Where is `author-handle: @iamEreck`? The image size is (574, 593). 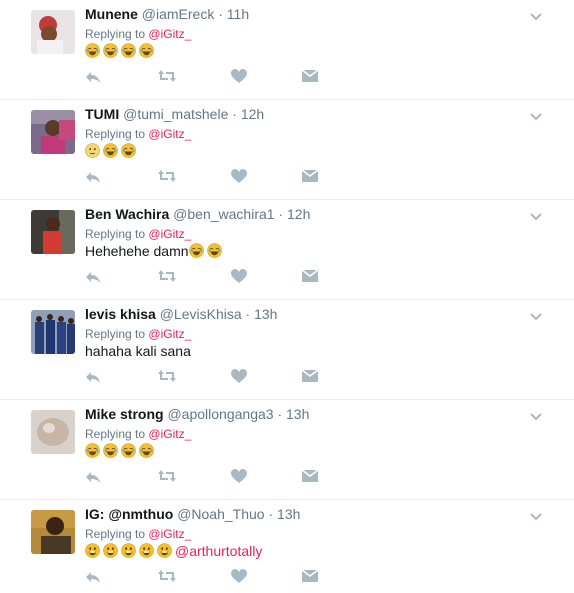 author-handle: @iamEreck is located at coordinates (178, 14).